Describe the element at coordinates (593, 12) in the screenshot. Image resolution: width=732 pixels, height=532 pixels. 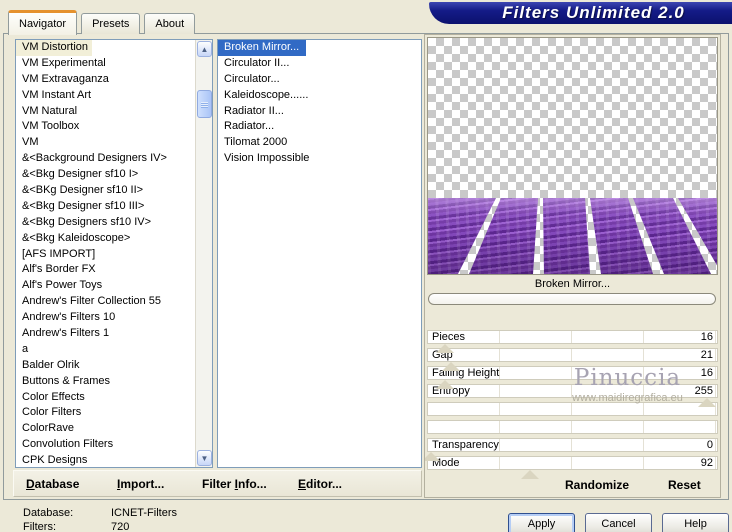
I see `dialog-title: Filters Unlimited 2.0` at that location.